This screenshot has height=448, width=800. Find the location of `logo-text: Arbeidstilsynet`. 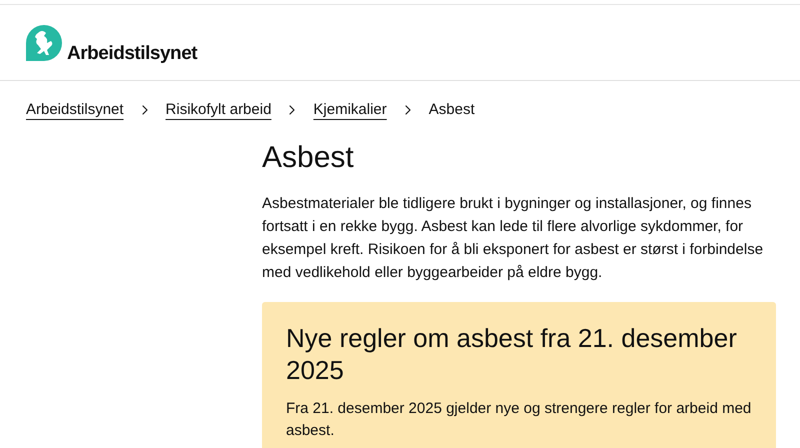

logo-text: Arbeidstilsynet is located at coordinates (132, 53).